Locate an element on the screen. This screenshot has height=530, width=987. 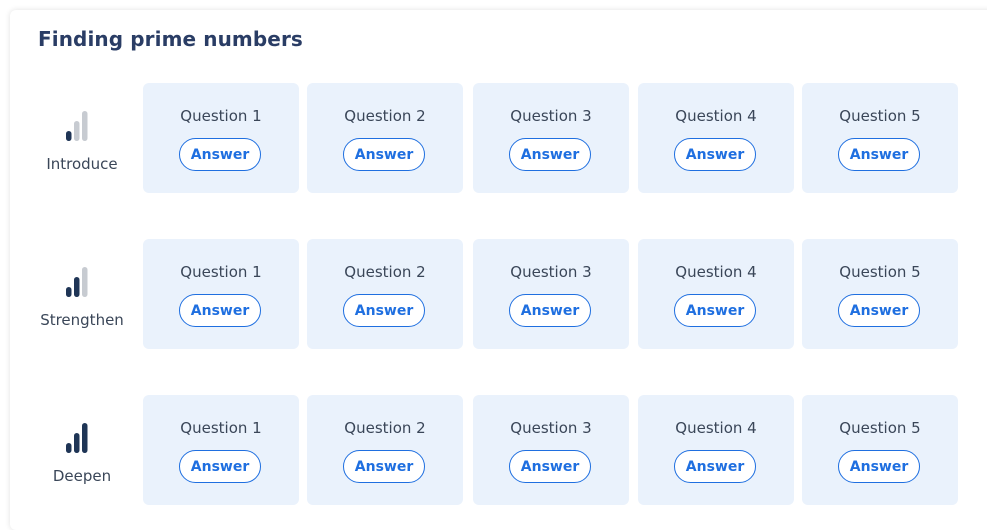
level-name: Strengthen is located at coordinates (82, 320).